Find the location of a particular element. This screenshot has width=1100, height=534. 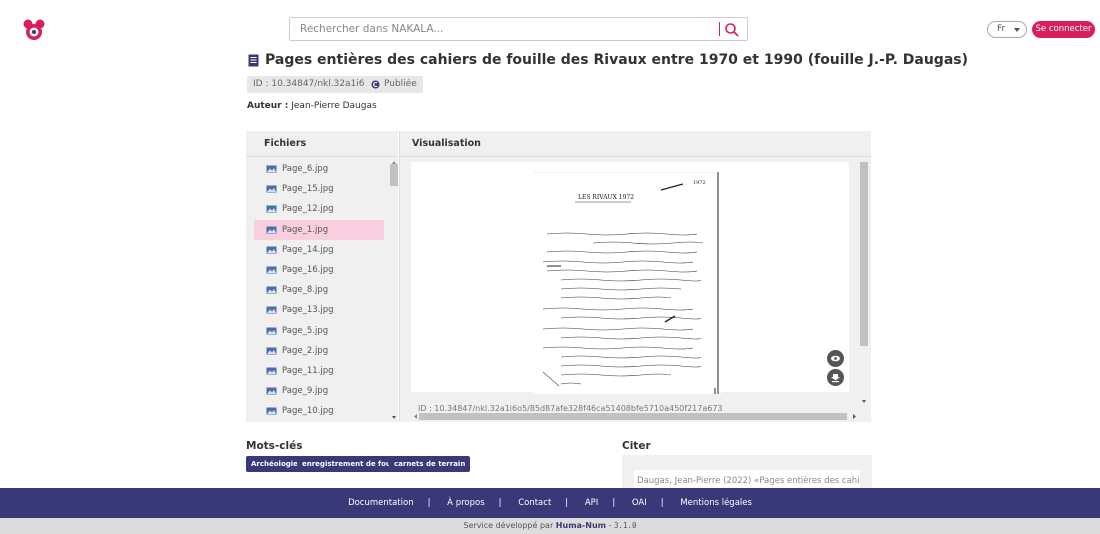

search-icon is located at coordinates (732, 30).